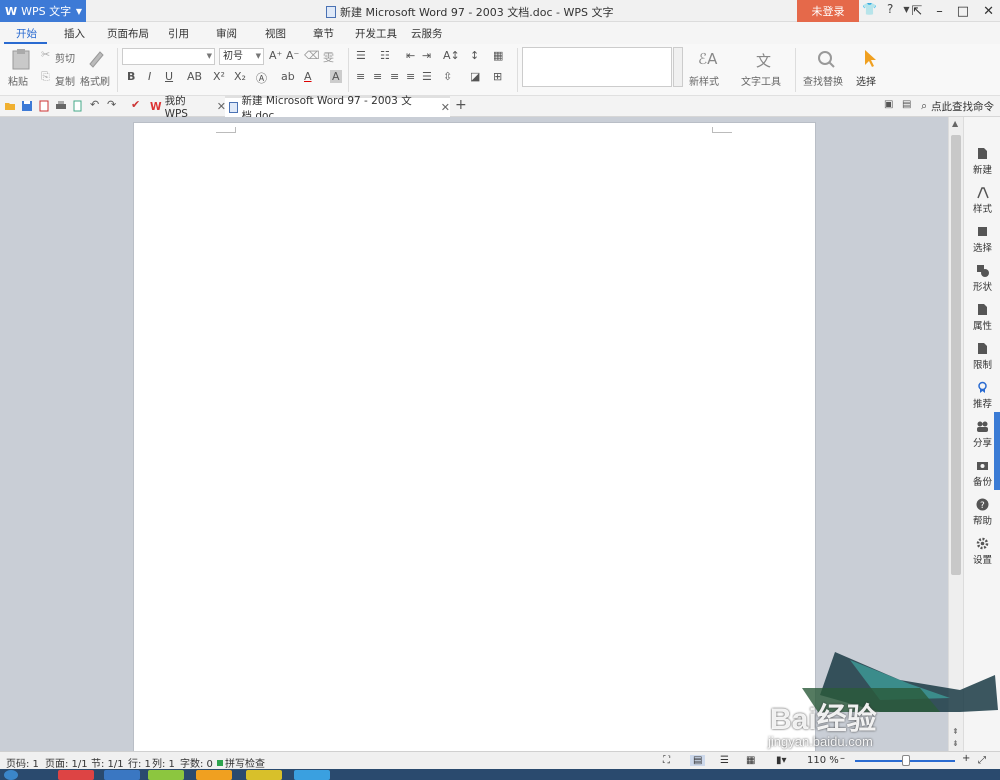 The image size is (1000, 780). What do you see at coordinates (916, 11) in the screenshot?
I see `restore-ribbon-icon: ⇱` at bounding box center [916, 11].